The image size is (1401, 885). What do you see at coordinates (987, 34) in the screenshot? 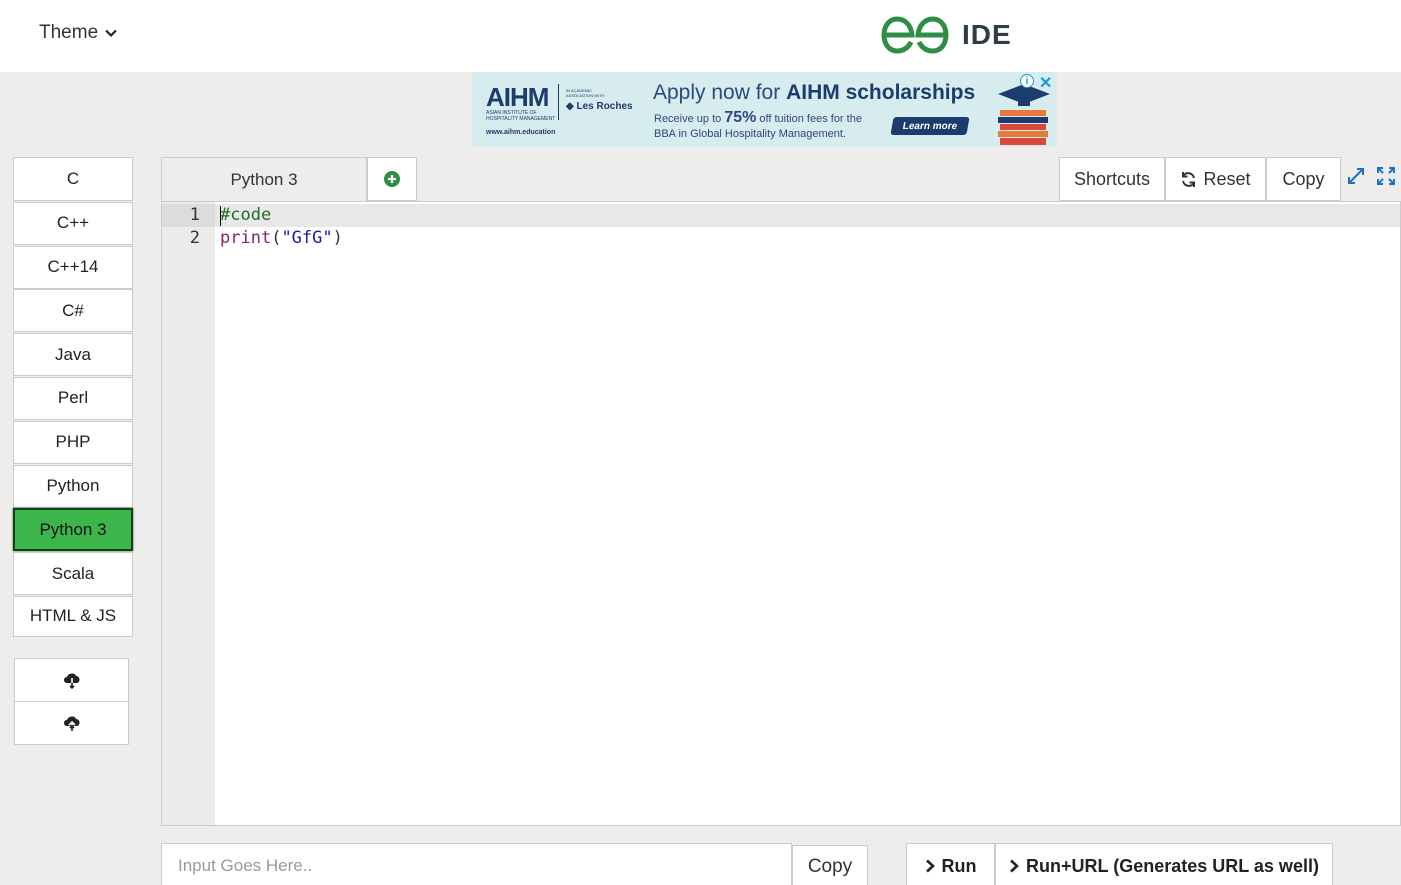
I see `brand-title: IDE` at bounding box center [987, 34].